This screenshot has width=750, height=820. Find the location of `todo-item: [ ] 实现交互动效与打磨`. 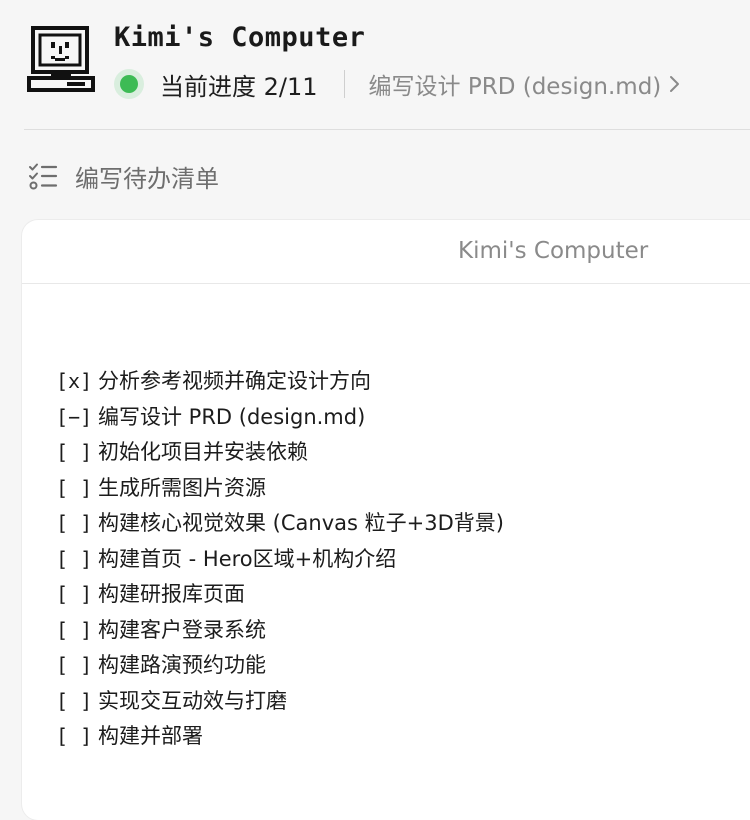

todo-item: [ ] 实现交互动效与打磨 is located at coordinates (280, 702).